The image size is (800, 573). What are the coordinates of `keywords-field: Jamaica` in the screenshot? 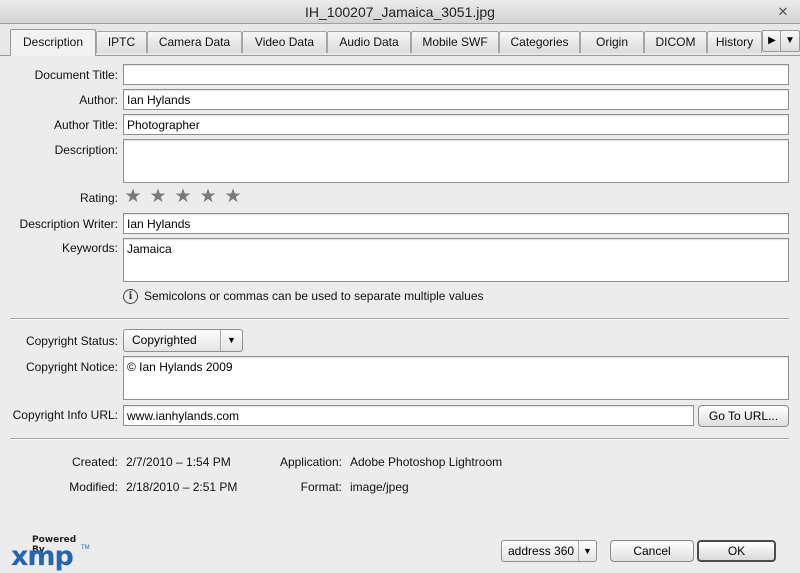 It's located at (456, 260).